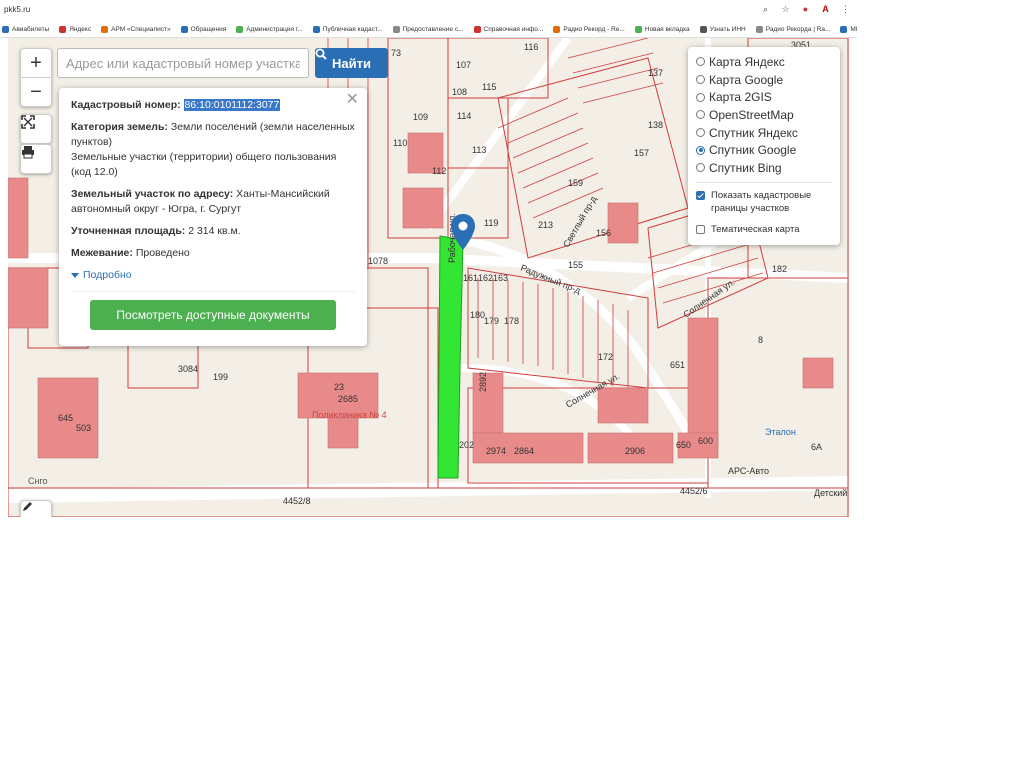 Image resolution: width=1024 pixels, height=759 pixels. I want to click on layer-checkbox: Показать кадастровые границы участков, so click(764, 202).